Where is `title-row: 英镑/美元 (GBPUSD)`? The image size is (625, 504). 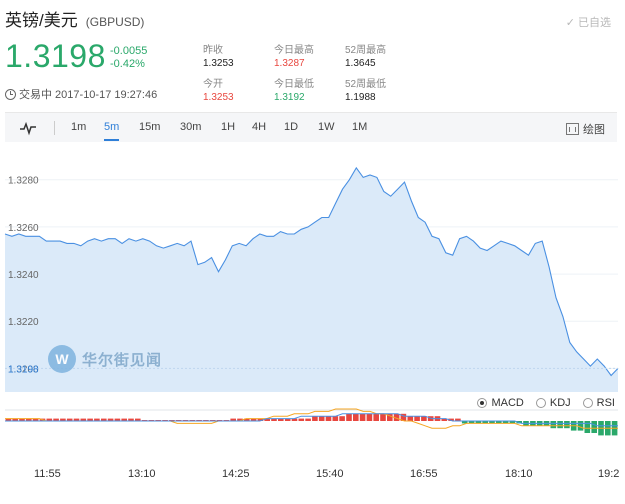
title-row: 英镑/美元 (GBPUSD) is located at coordinates (74, 18).